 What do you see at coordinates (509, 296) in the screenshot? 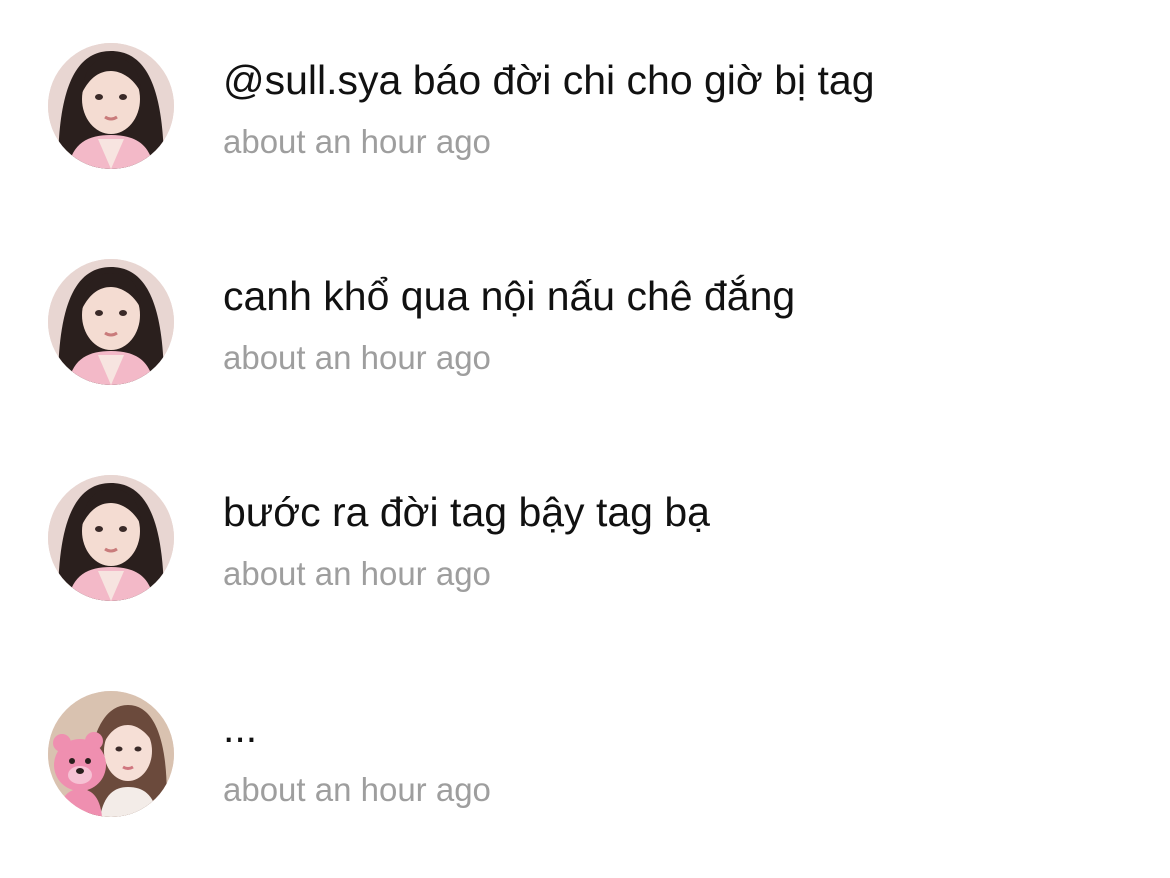
I see `comment-text: canh khổ qua nội nấu chê đắng` at bounding box center [509, 296].